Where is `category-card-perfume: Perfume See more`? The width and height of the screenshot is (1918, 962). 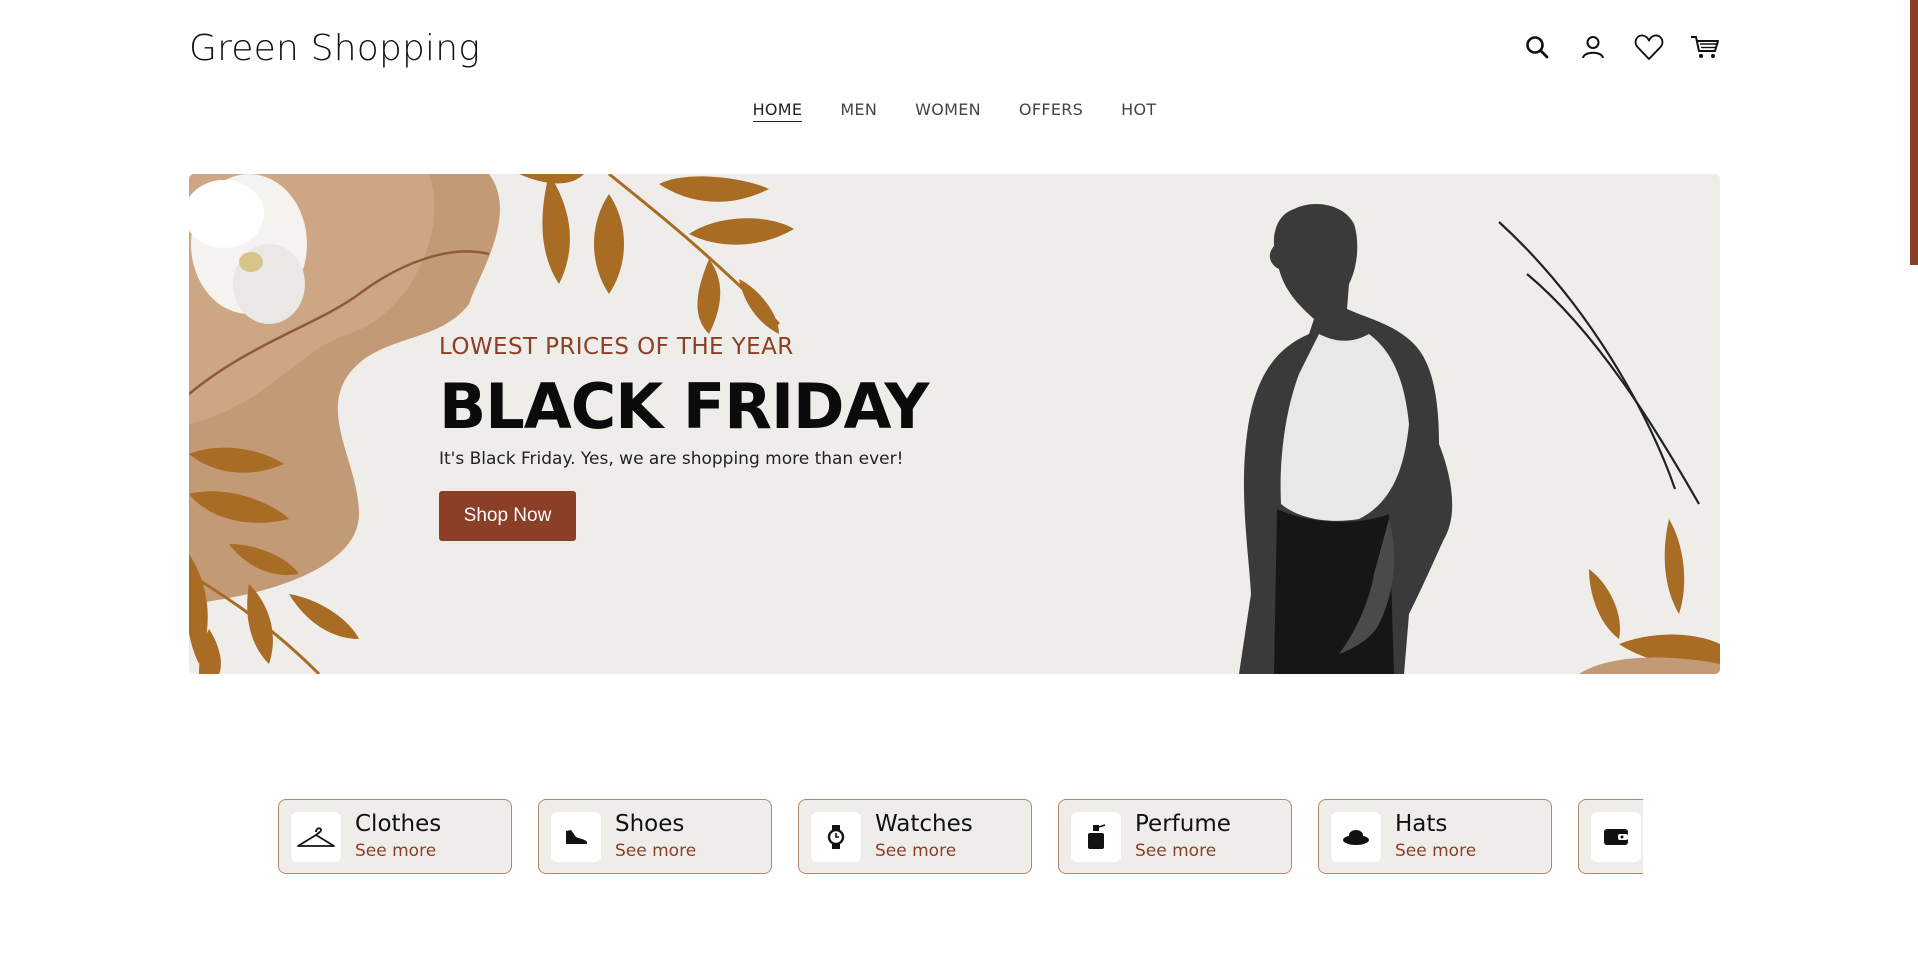 category-card-perfume: Perfume See more is located at coordinates (1175, 836).